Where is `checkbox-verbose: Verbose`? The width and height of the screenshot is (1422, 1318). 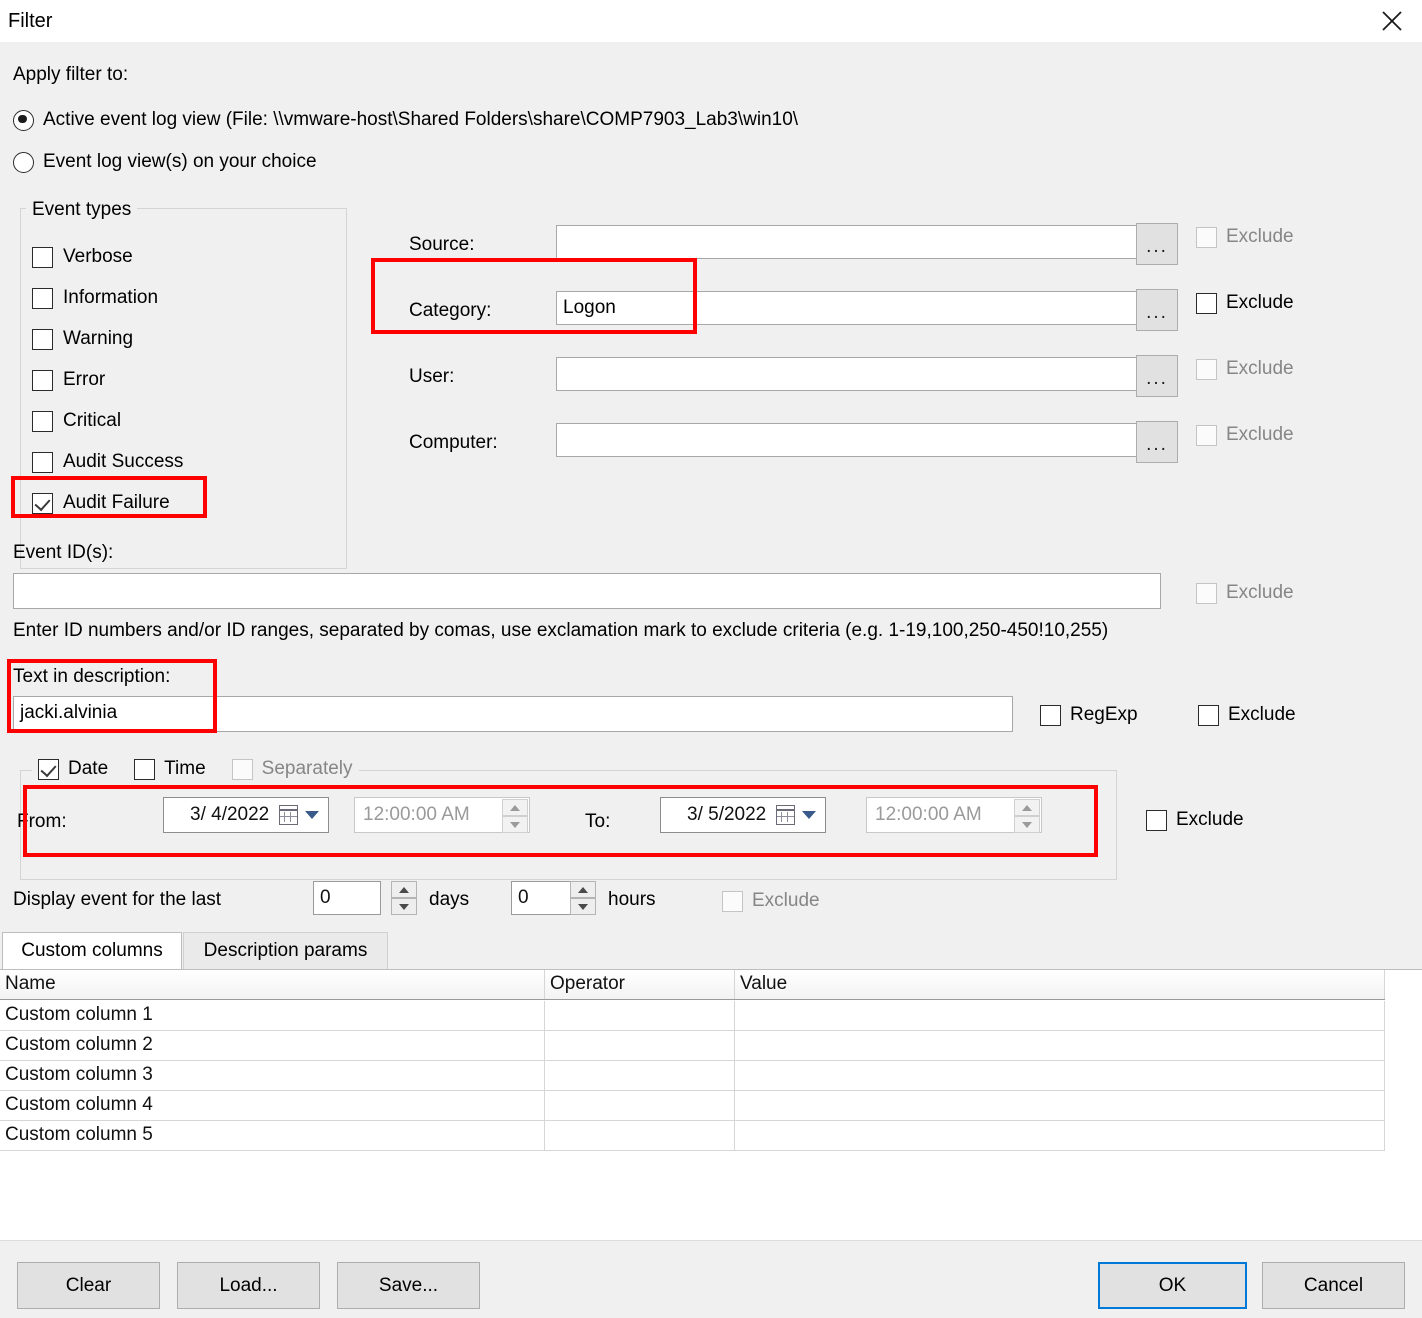
checkbox-verbose: Verbose is located at coordinates (82, 257).